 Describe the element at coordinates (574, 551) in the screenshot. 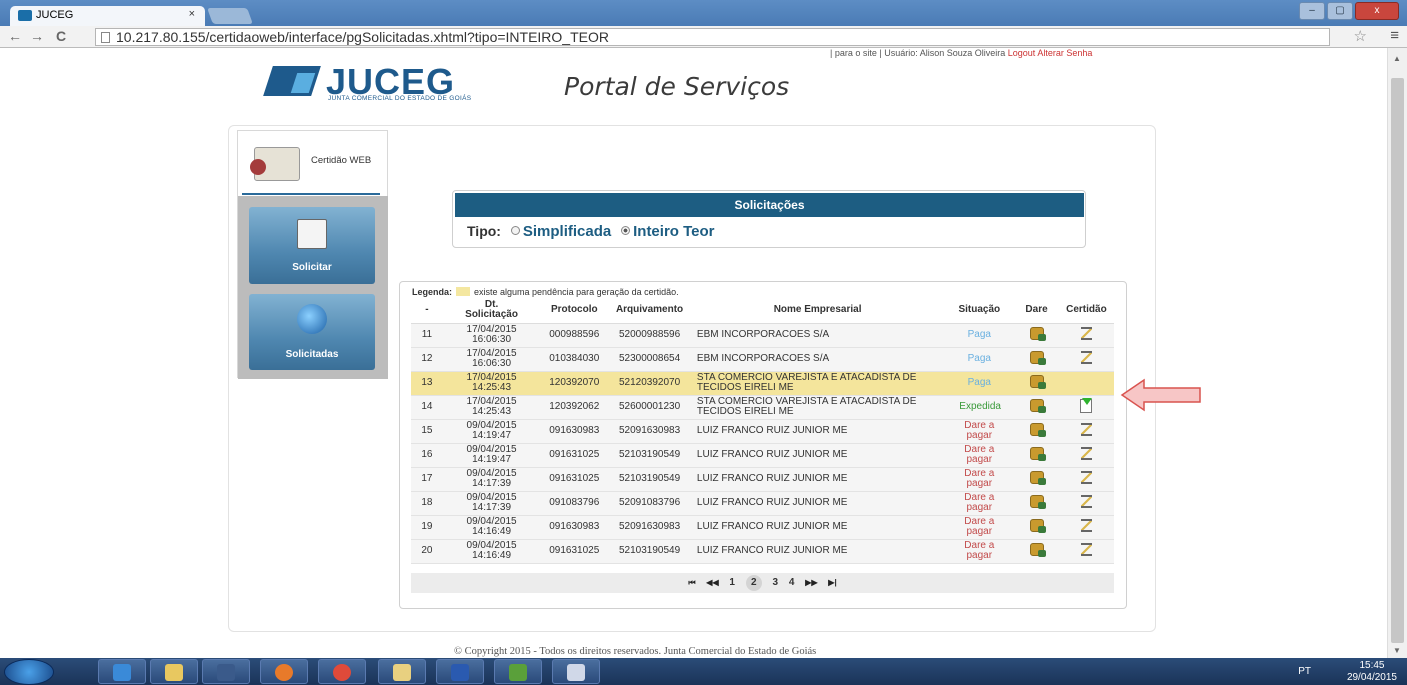

I see `row-protocolo: 091631025` at that location.